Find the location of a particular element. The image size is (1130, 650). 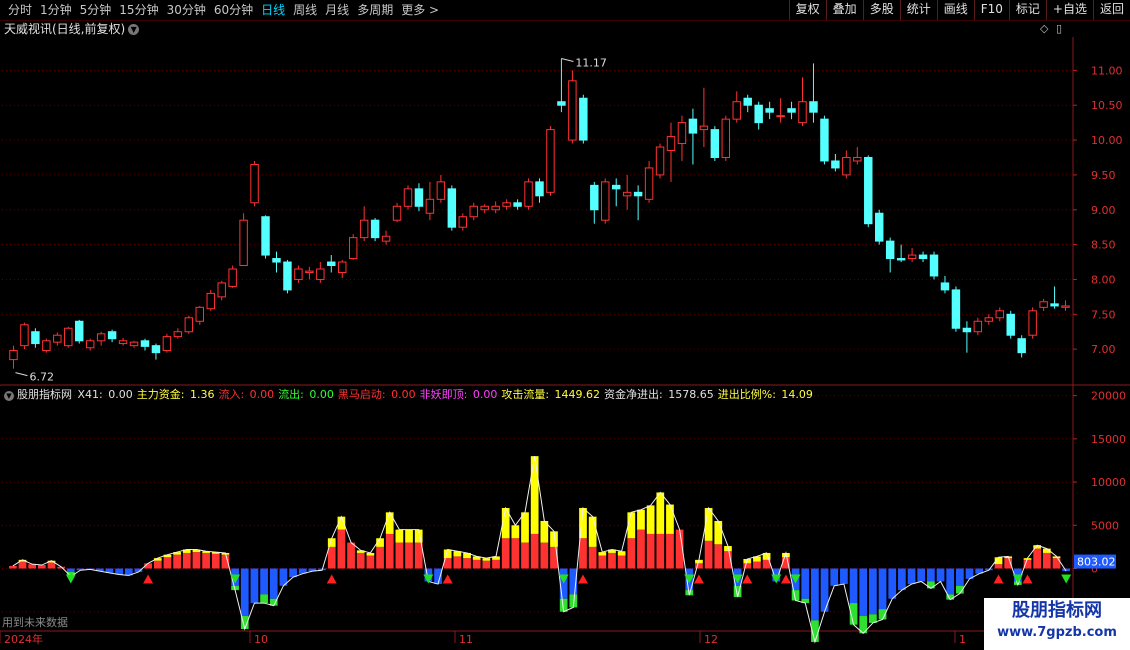

period-tab: 更多 > is located at coordinates (420, 10).